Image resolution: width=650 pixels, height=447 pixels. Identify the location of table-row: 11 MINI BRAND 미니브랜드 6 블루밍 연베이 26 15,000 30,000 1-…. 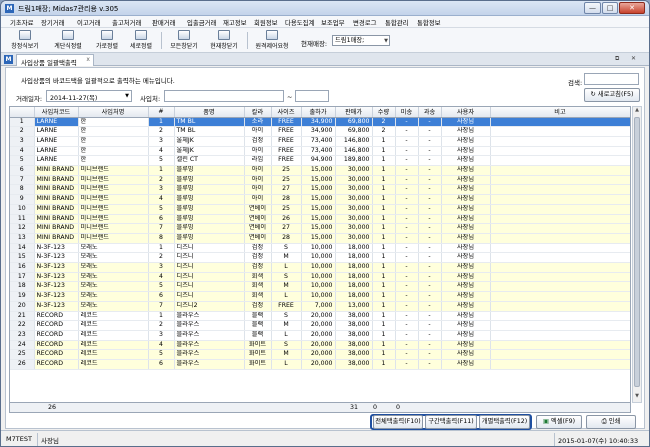
(320, 219).